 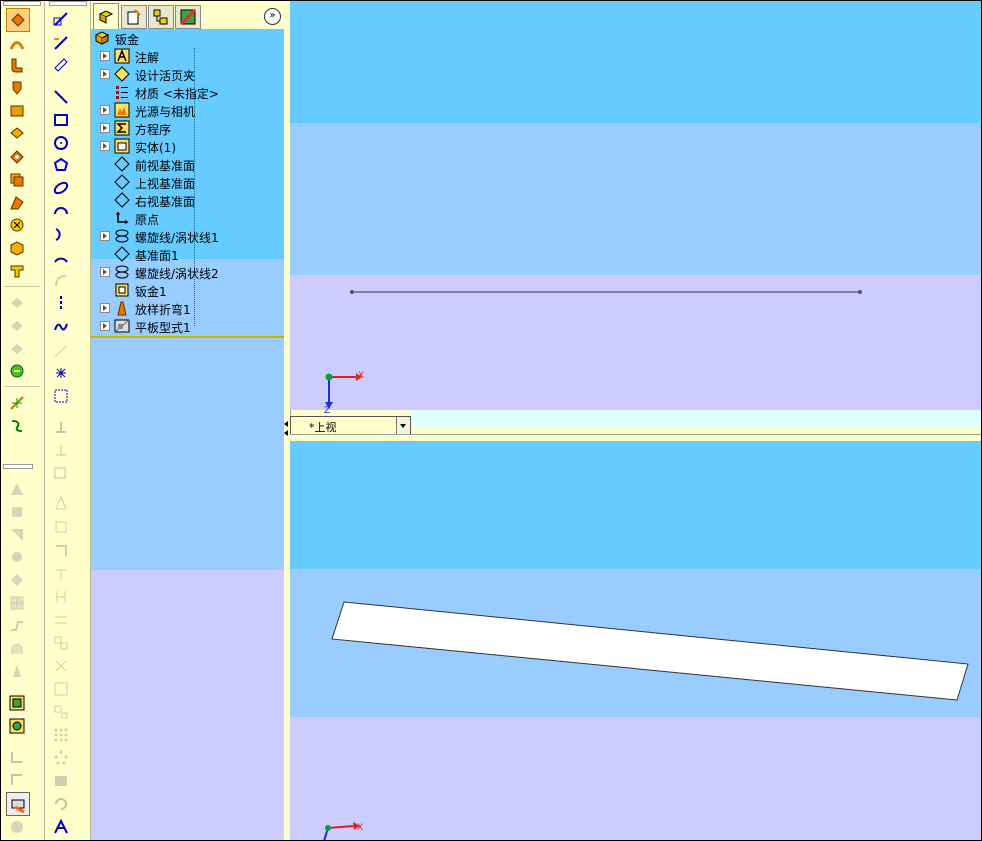 I want to click on top-view-graphics, so click(x=636, y=345).